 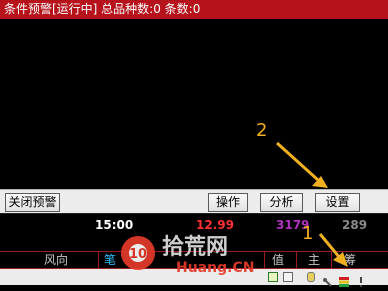 What do you see at coordinates (330, 246) in the screenshot?
I see `arrow-to-icon` at bounding box center [330, 246].